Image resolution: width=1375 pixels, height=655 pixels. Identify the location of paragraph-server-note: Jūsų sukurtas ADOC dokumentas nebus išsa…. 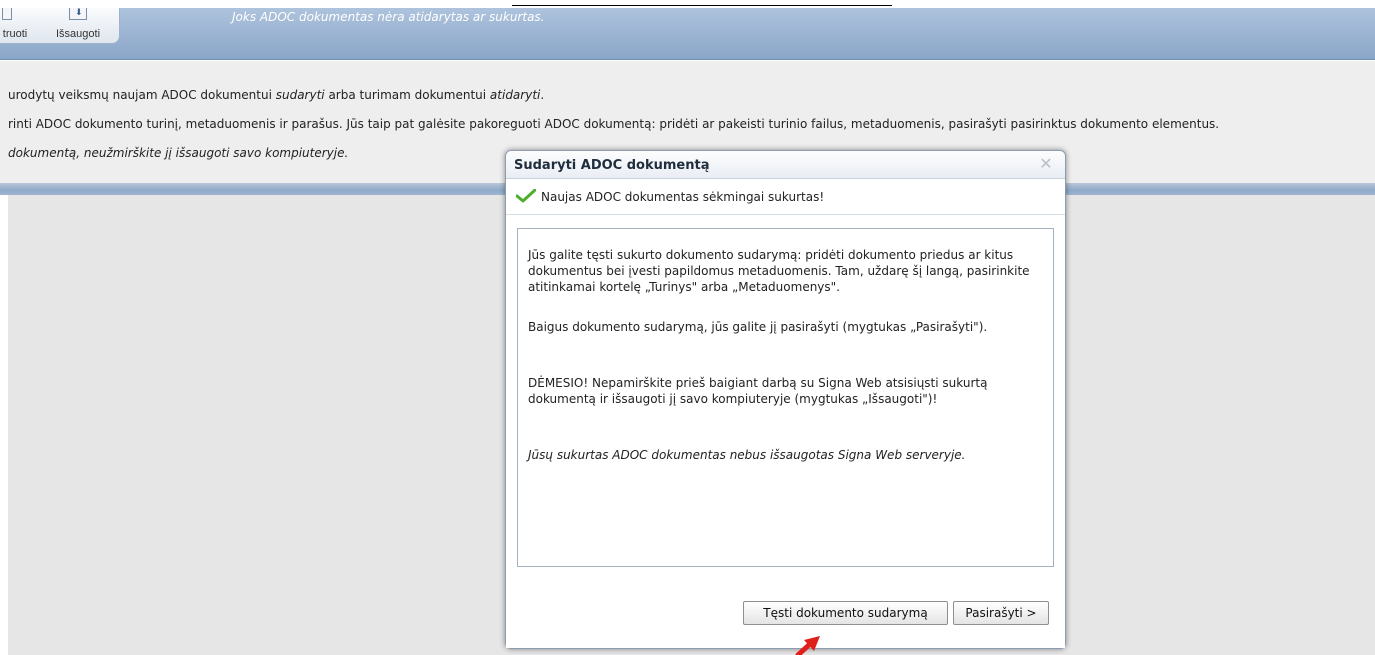
(747, 455).